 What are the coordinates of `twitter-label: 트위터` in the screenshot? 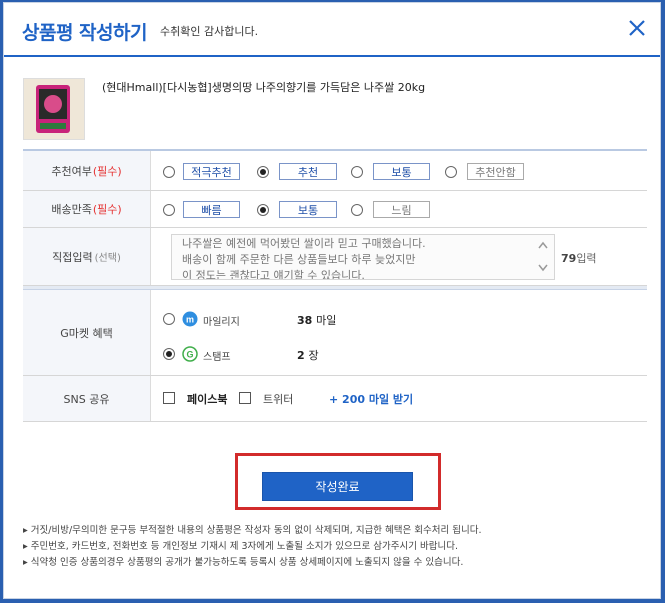 It's located at (278, 399).